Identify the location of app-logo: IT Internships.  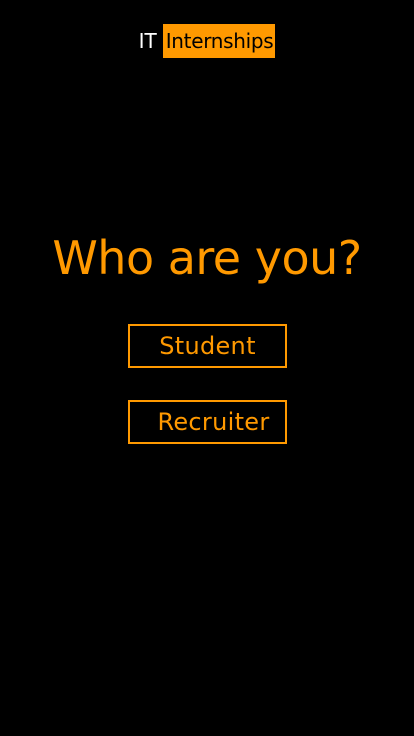
(207, 41).